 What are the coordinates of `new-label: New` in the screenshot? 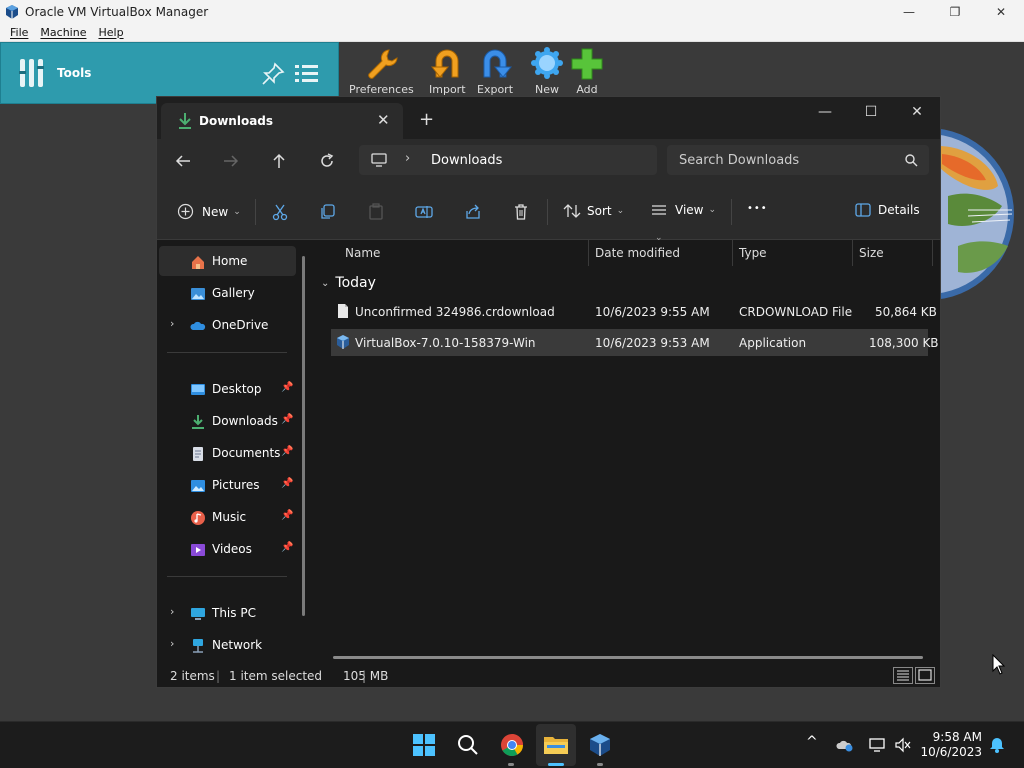 It's located at (215, 211).